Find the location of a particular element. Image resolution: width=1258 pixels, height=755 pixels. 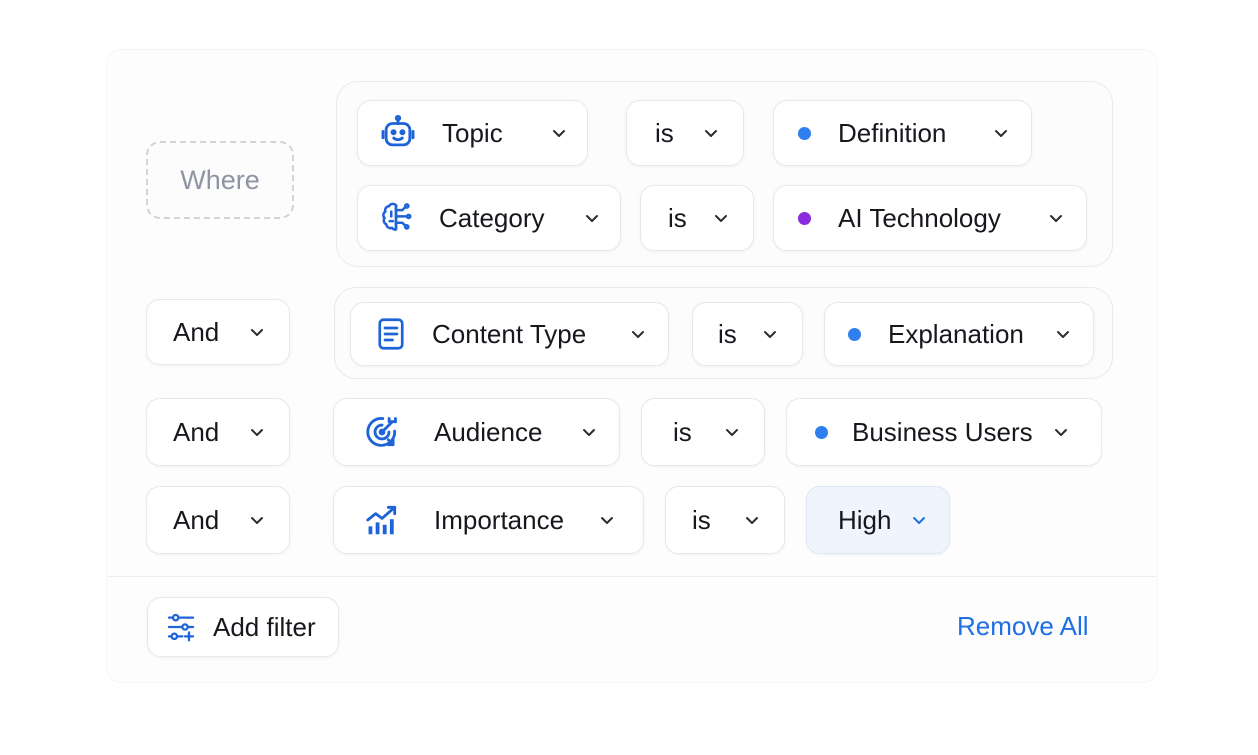

where-label: Where is located at coordinates (220, 180).